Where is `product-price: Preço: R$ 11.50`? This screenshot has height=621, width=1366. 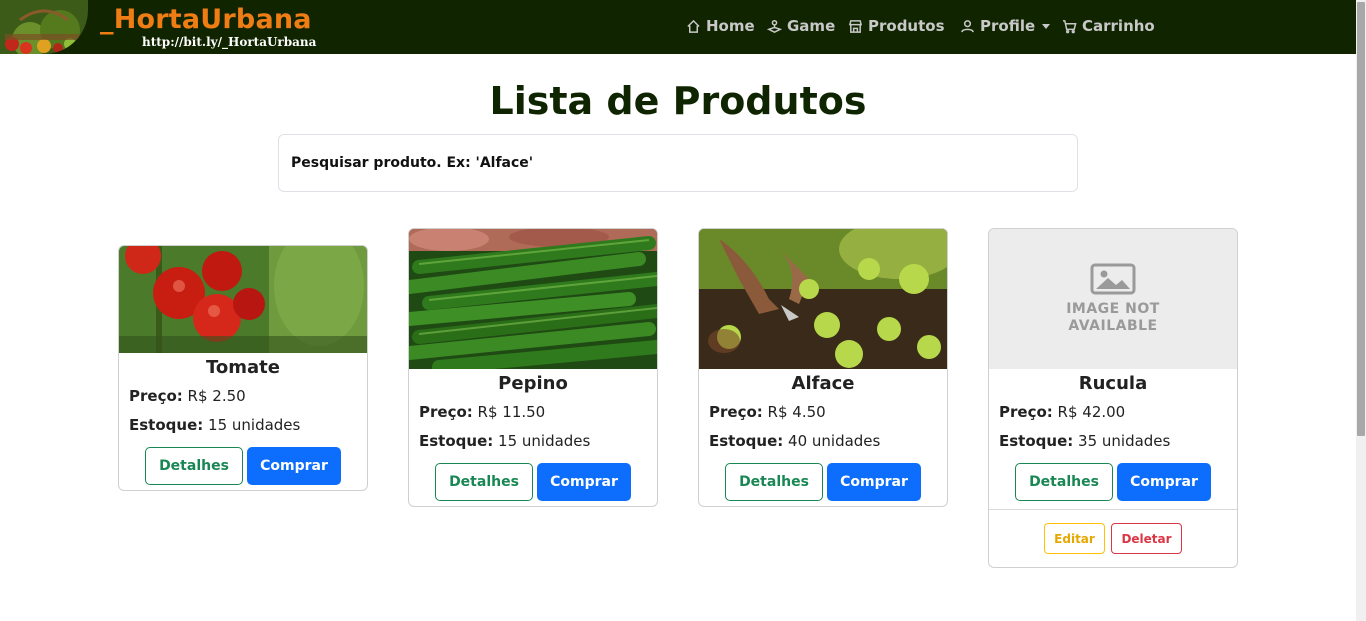
product-price: Preço: R$ 11.50 is located at coordinates (533, 412).